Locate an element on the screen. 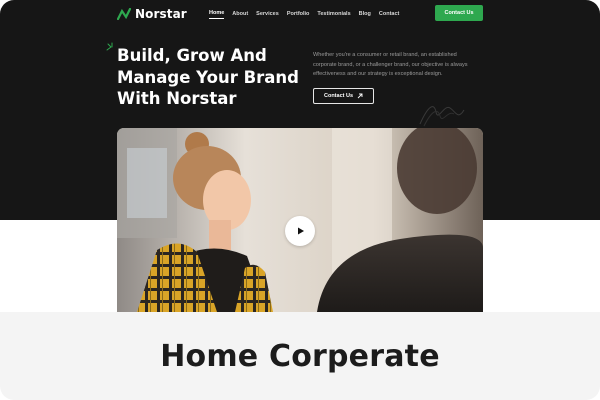 This screenshot has height=400, width=600. hero-title-line: Build, Grow And is located at coordinates (192, 55).